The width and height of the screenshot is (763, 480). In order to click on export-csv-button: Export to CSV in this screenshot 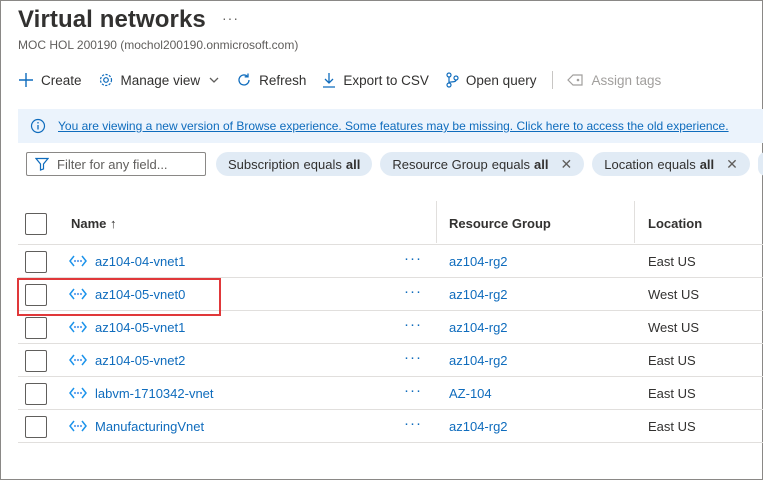, I will do `click(375, 80)`.